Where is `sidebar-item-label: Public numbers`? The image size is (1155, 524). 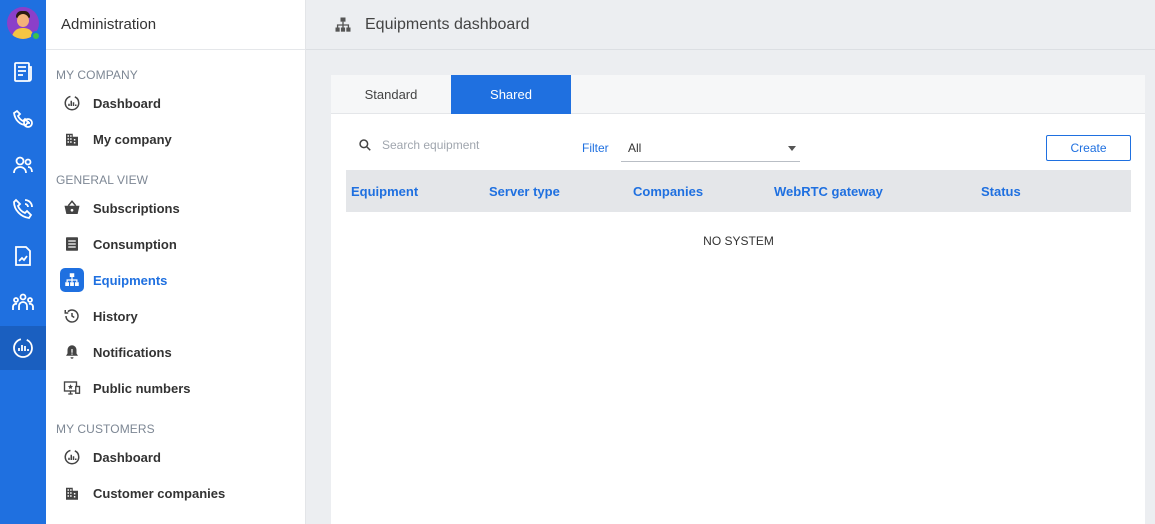 sidebar-item-label: Public numbers is located at coordinates (142, 388).